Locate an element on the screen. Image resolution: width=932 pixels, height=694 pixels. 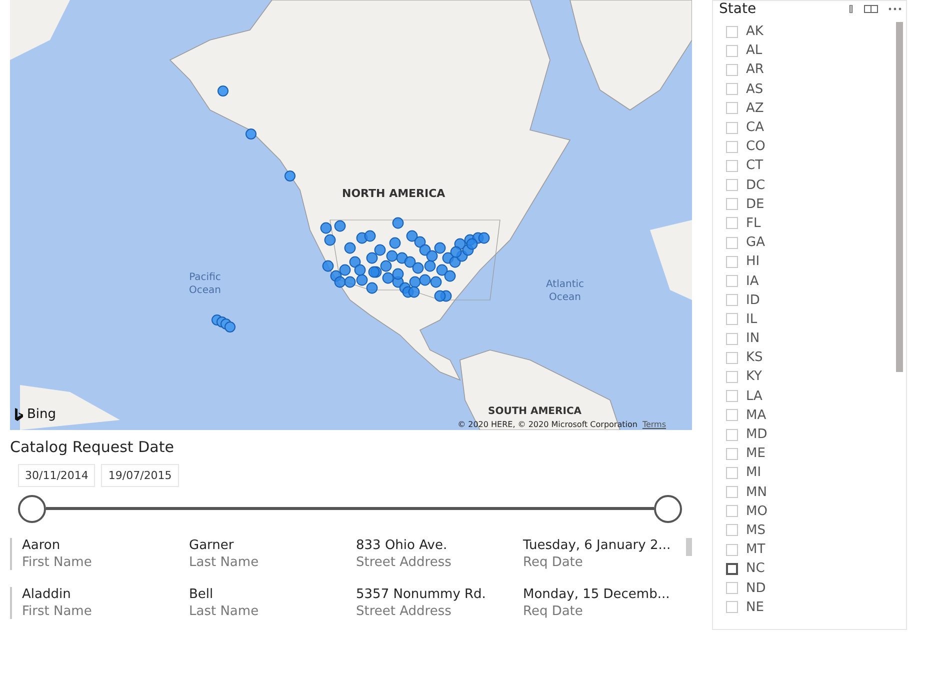
state-option: ND is located at coordinates (801, 588).